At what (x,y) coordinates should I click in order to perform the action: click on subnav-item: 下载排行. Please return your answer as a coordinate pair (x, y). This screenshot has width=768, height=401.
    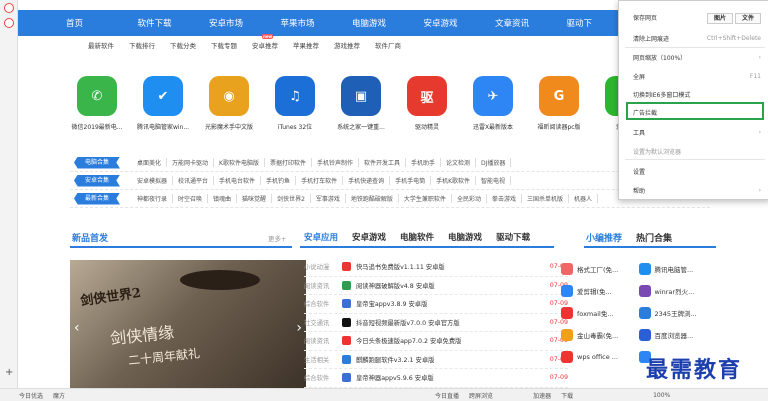
    Looking at the image, I should click on (142, 45).